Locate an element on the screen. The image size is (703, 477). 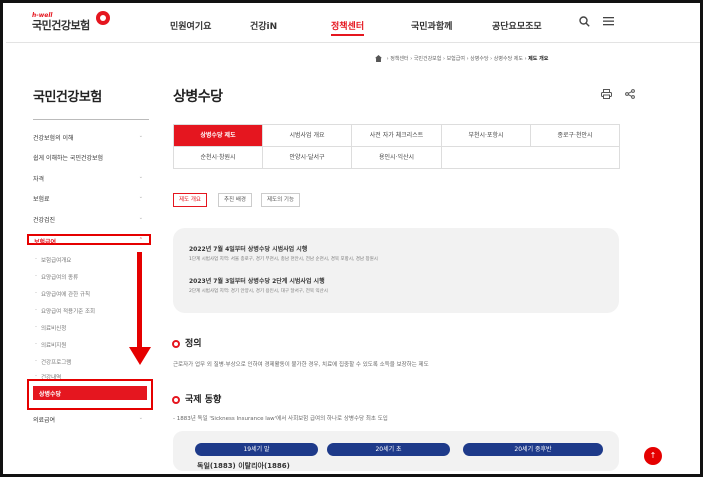
annotation-highlight-box: 상병수당 is located at coordinates (90, 394).